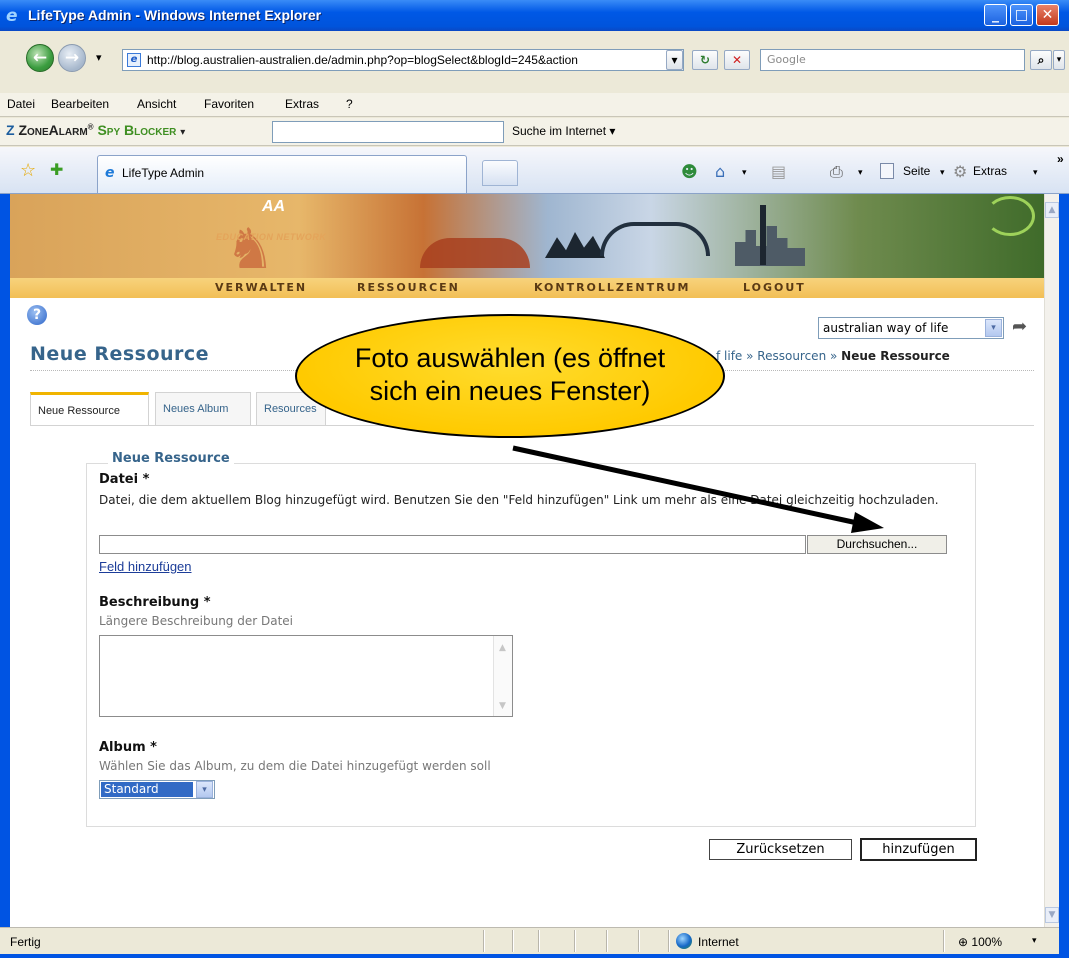  What do you see at coordinates (203, 408) in the screenshot?
I see `tab-neues-album: Neues Album` at bounding box center [203, 408].